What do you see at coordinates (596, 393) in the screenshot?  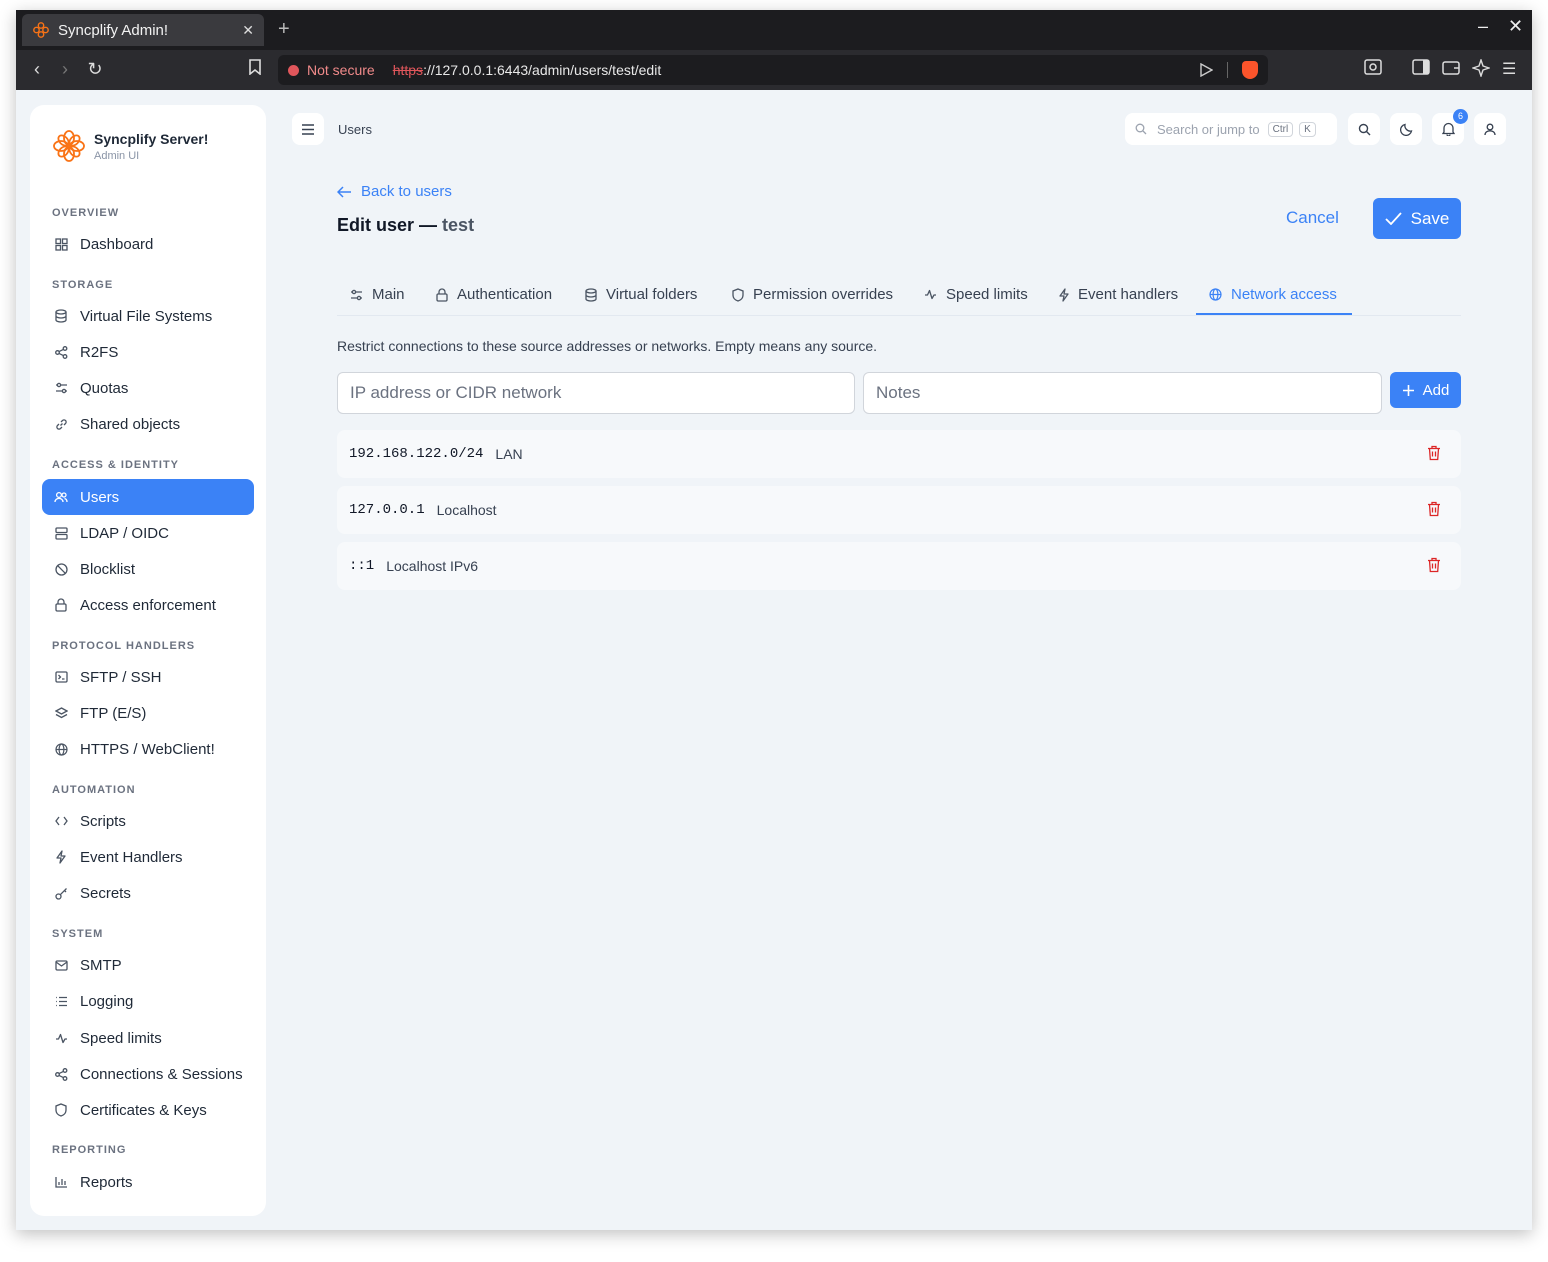 I see `ip-address-input: IP address or CIDR network` at bounding box center [596, 393].